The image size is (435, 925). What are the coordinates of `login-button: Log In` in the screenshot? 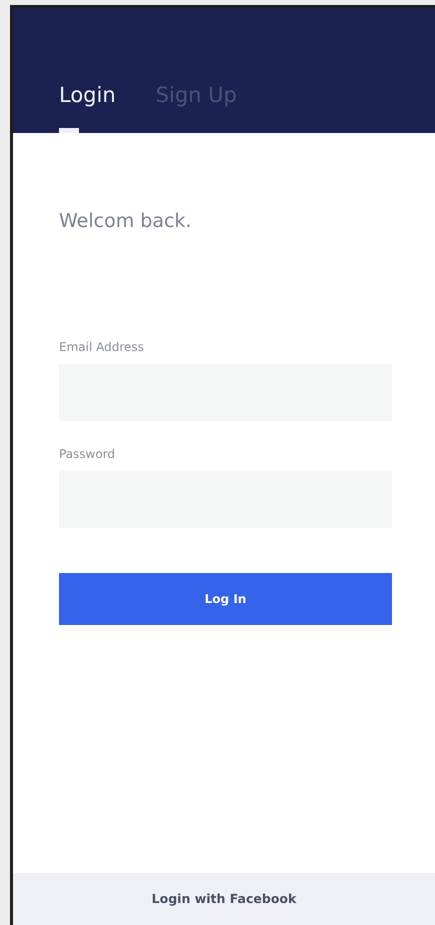 It's located at (225, 599).